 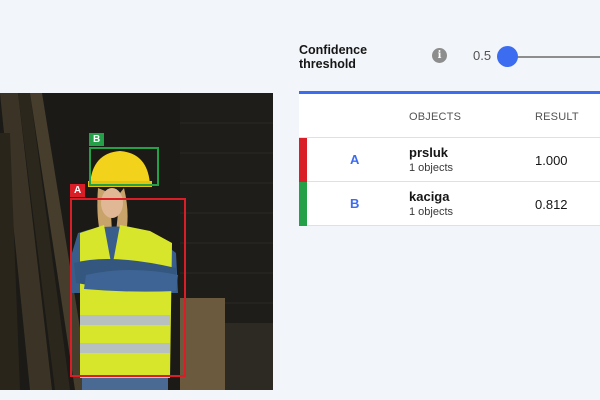 What do you see at coordinates (439, 55) in the screenshot?
I see `info-icon: i` at bounding box center [439, 55].